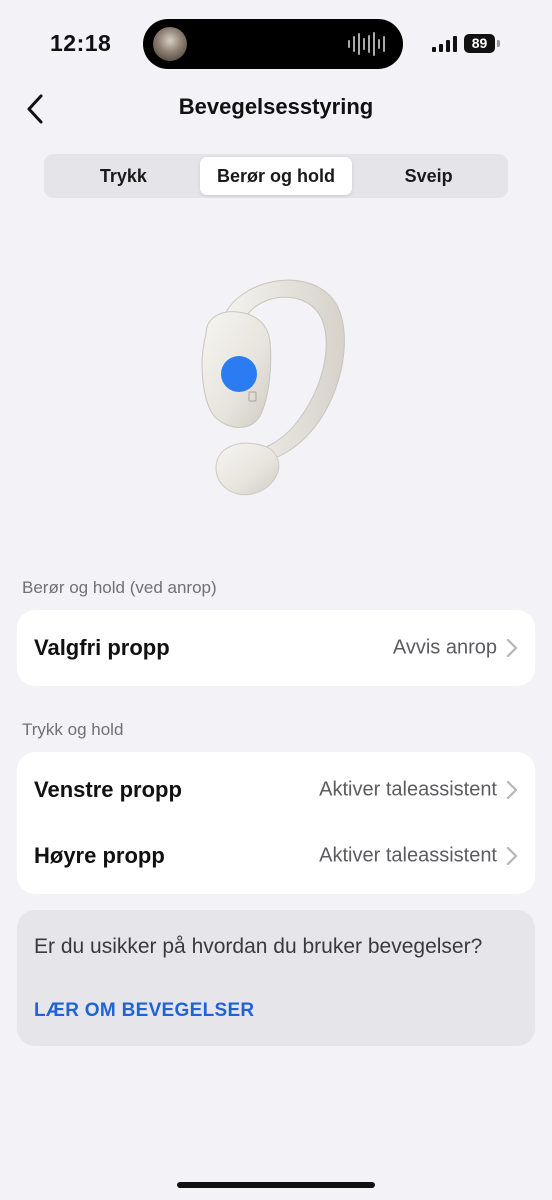  What do you see at coordinates (119, 587) in the screenshot?
I see `section-label-touch-hold-call: Berør og hold (ved anrop)` at bounding box center [119, 587].